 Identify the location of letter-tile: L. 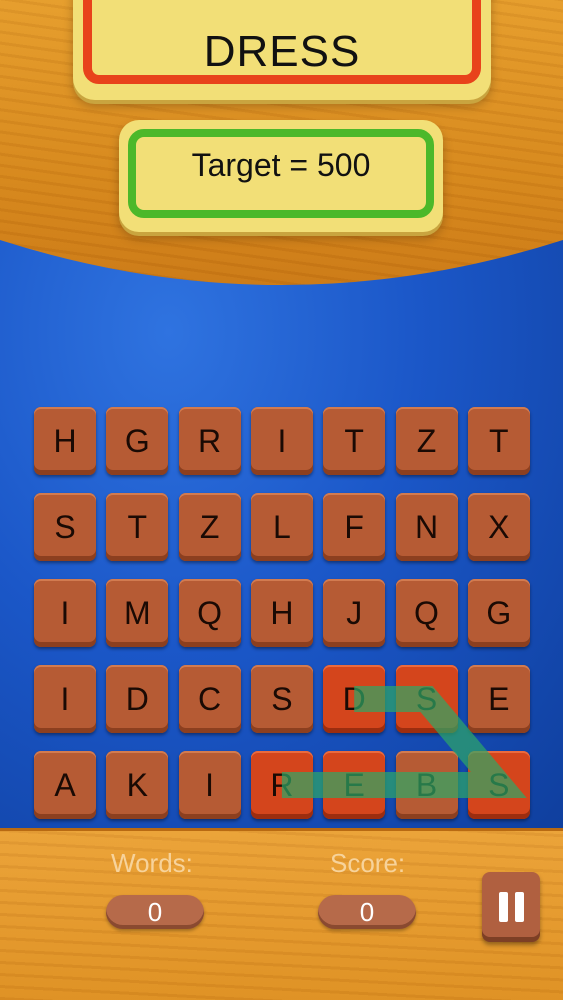
(281, 527).